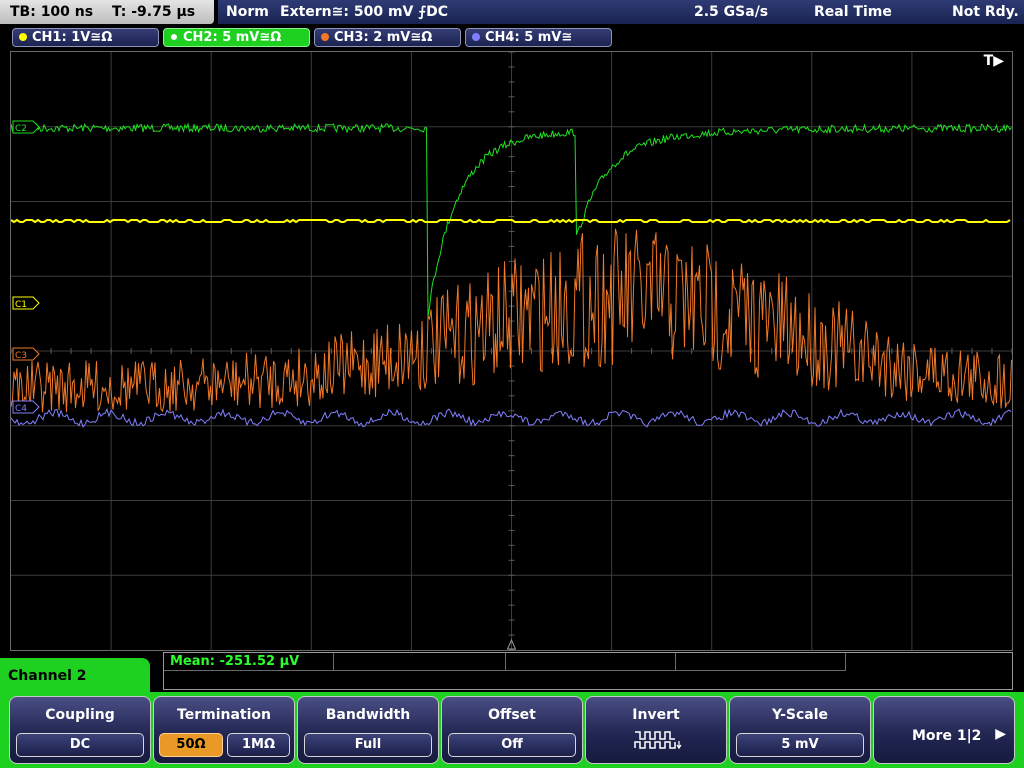 The width and height of the screenshot is (1024, 768). I want to click on more-softkey: More 1|2 ▶, so click(944, 730).